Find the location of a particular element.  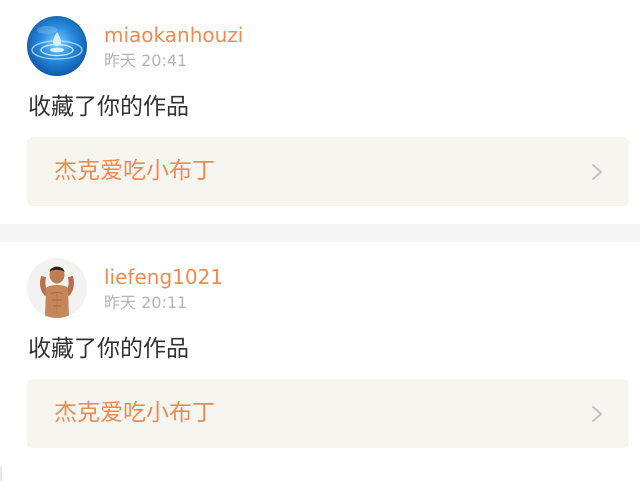

username: miaokanhouzi is located at coordinates (173, 35).